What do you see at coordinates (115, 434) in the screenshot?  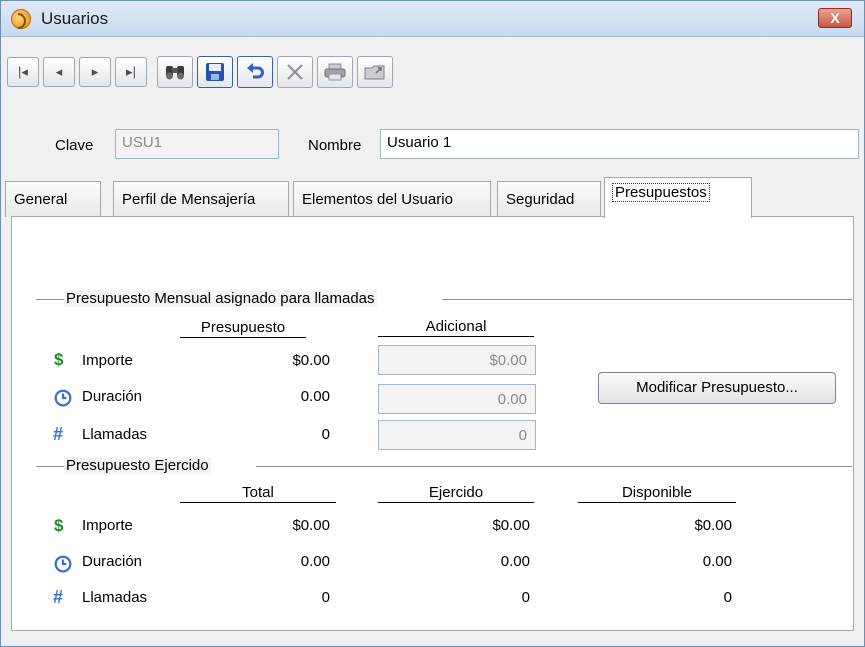 I see `monthly-llamadas-label: Llamadas` at bounding box center [115, 434].